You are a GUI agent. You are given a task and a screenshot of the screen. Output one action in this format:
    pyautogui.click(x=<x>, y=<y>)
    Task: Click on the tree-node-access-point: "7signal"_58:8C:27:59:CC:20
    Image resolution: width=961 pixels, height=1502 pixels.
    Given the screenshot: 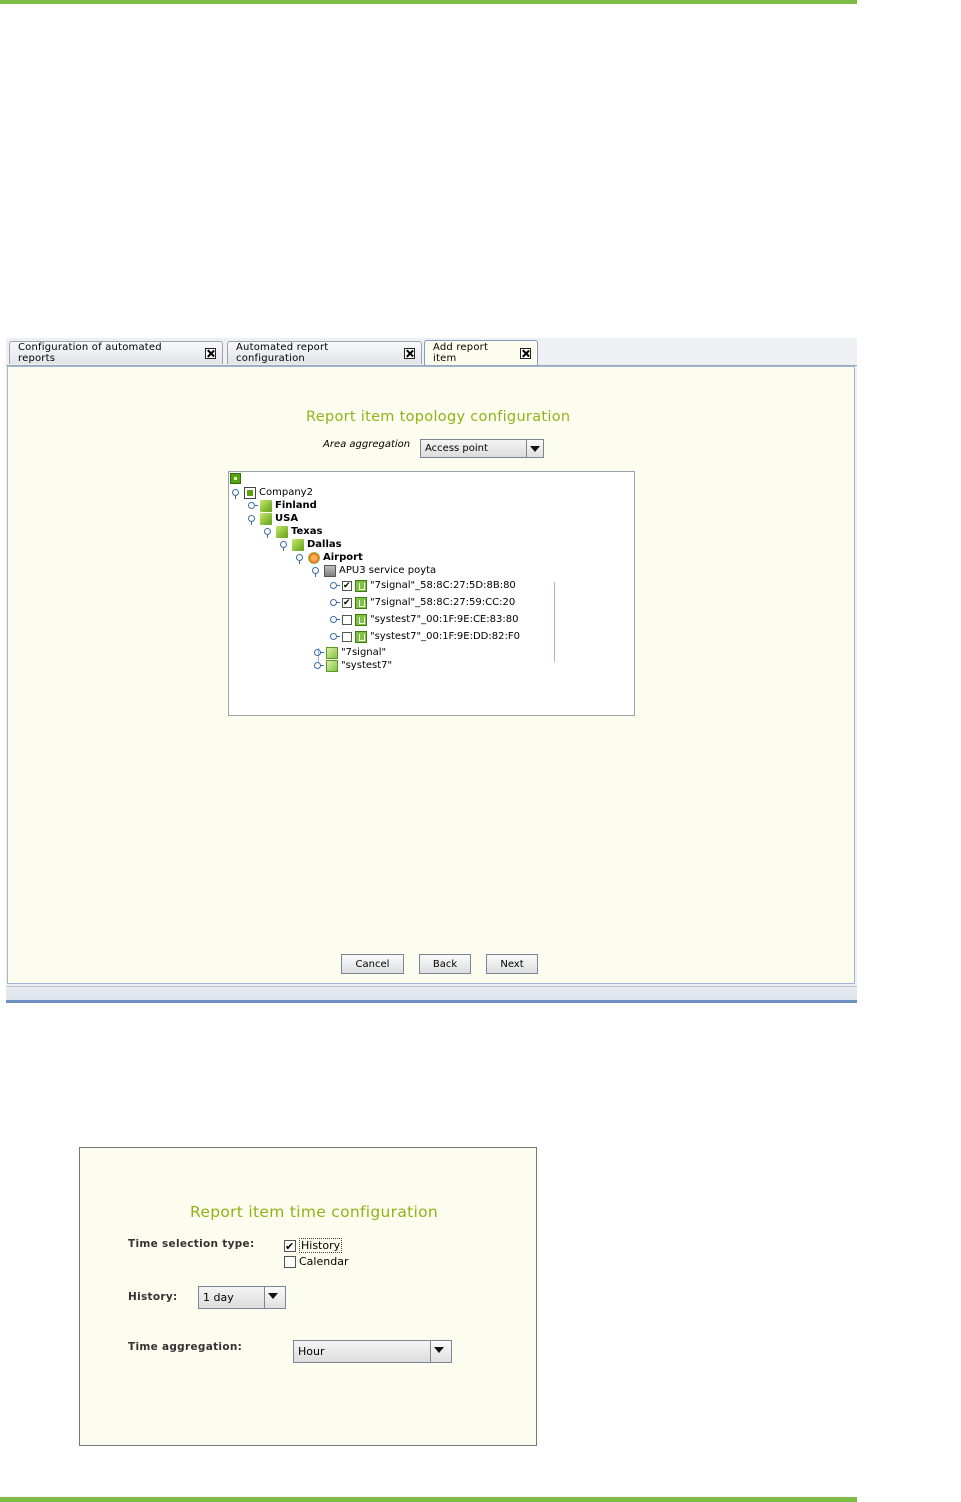 What is the action you would take?
    pyautogui.click(x=422, y=602)
    